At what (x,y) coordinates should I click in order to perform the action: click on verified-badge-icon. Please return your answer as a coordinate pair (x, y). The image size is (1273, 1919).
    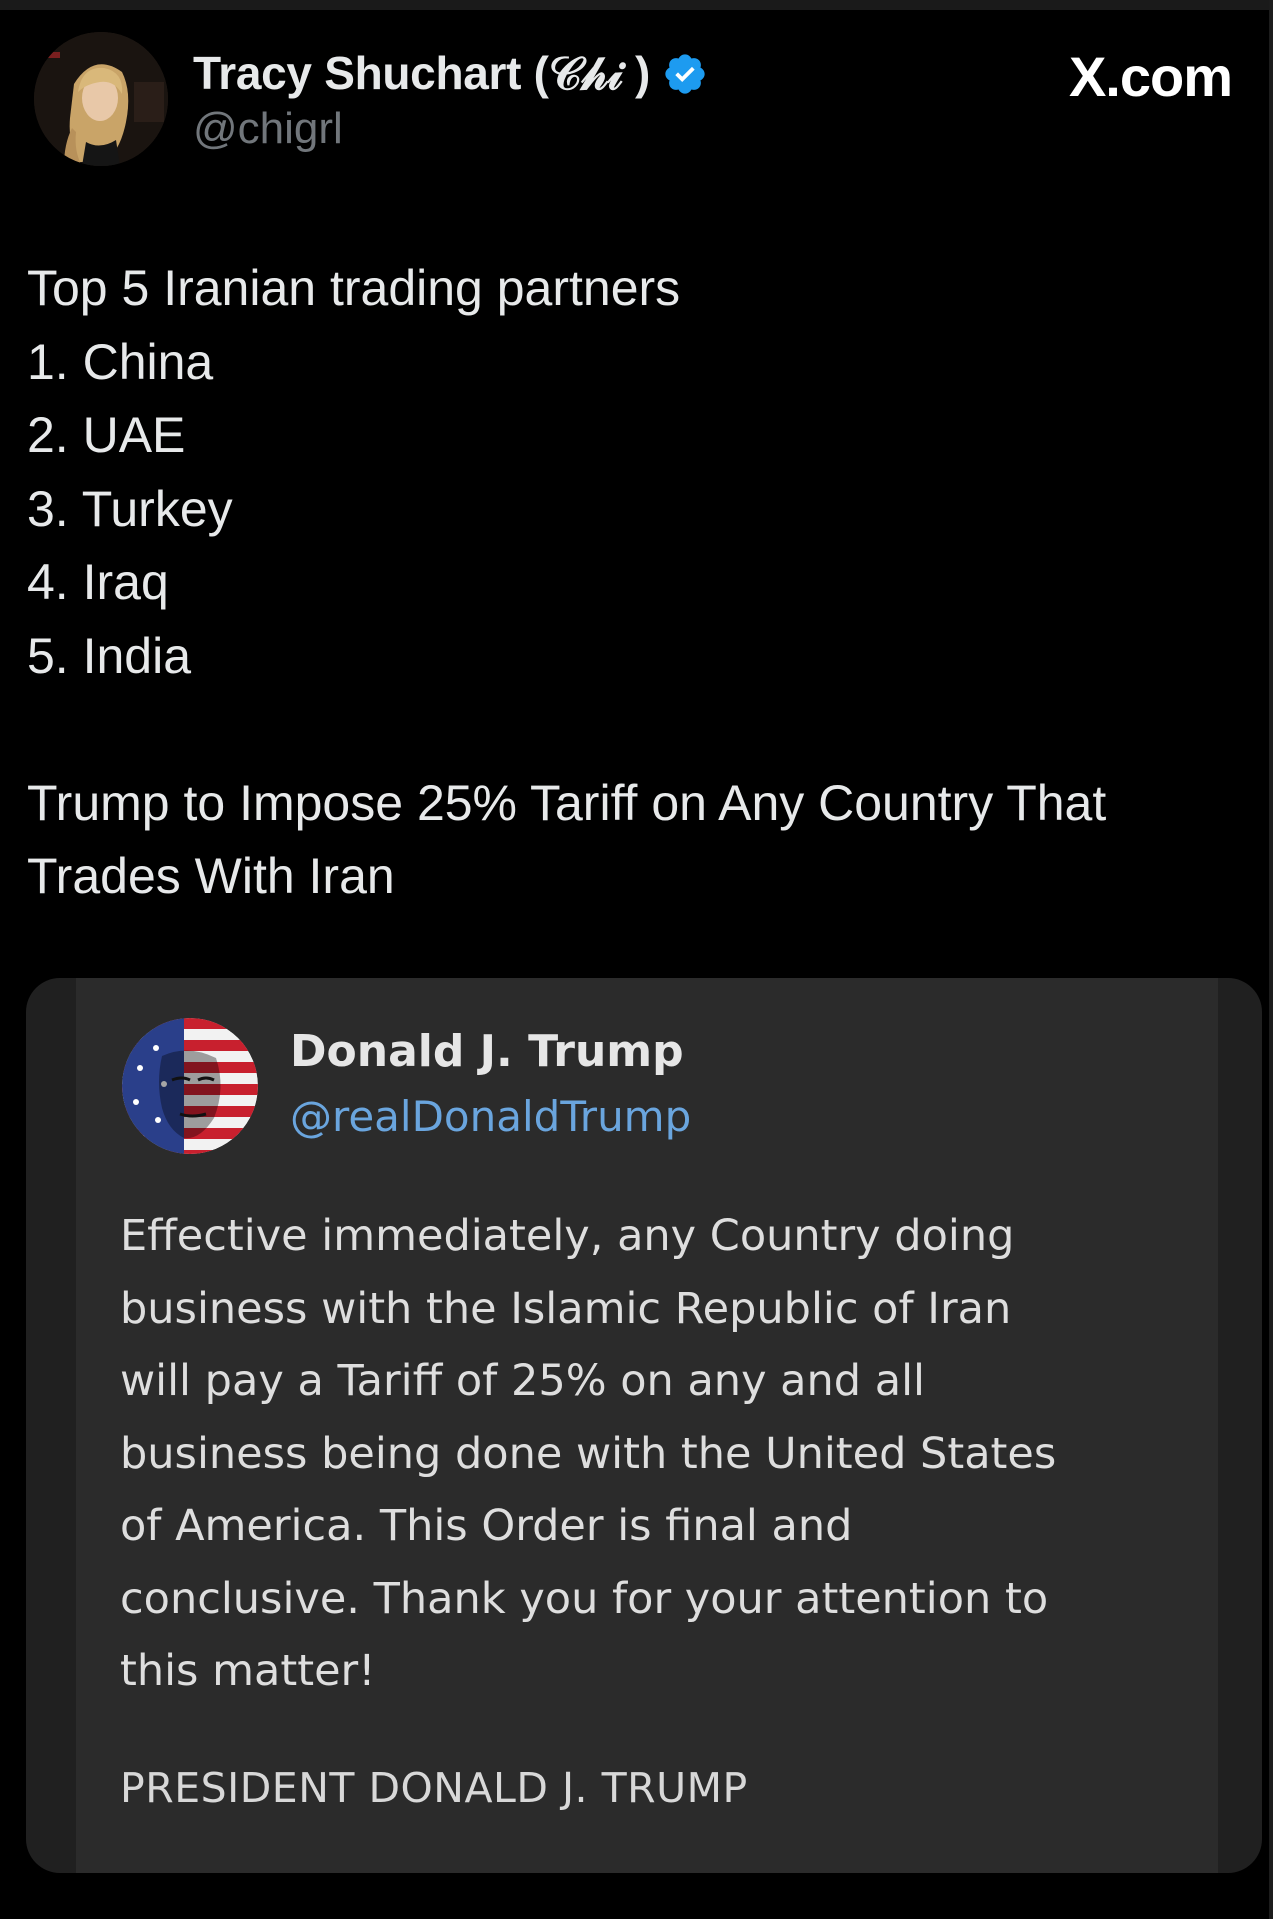
    Looking at the image, I should click on (685, 74).